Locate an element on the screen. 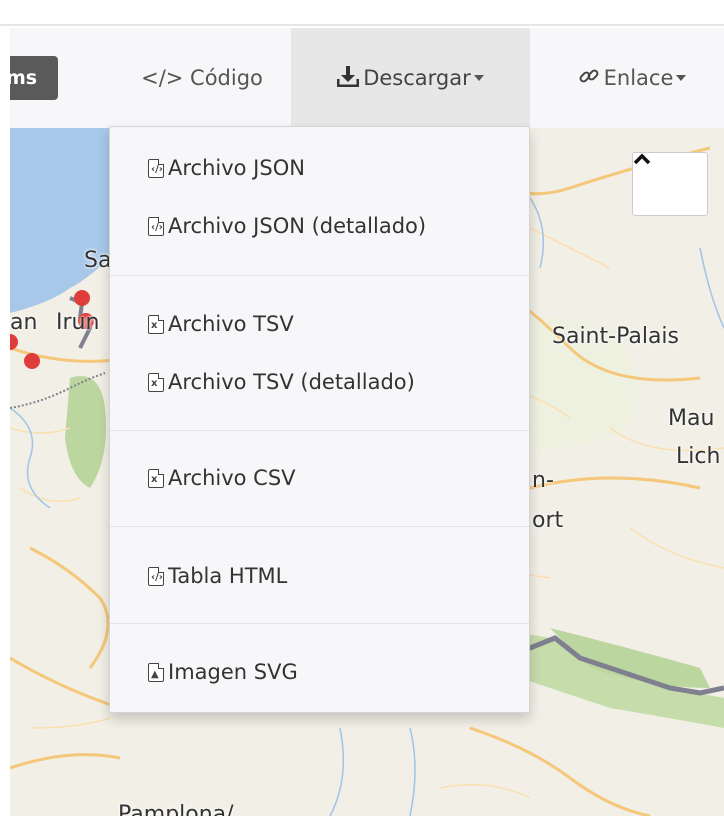 The image size is (724, 816). link-icon is located at coordinates (589, 78).